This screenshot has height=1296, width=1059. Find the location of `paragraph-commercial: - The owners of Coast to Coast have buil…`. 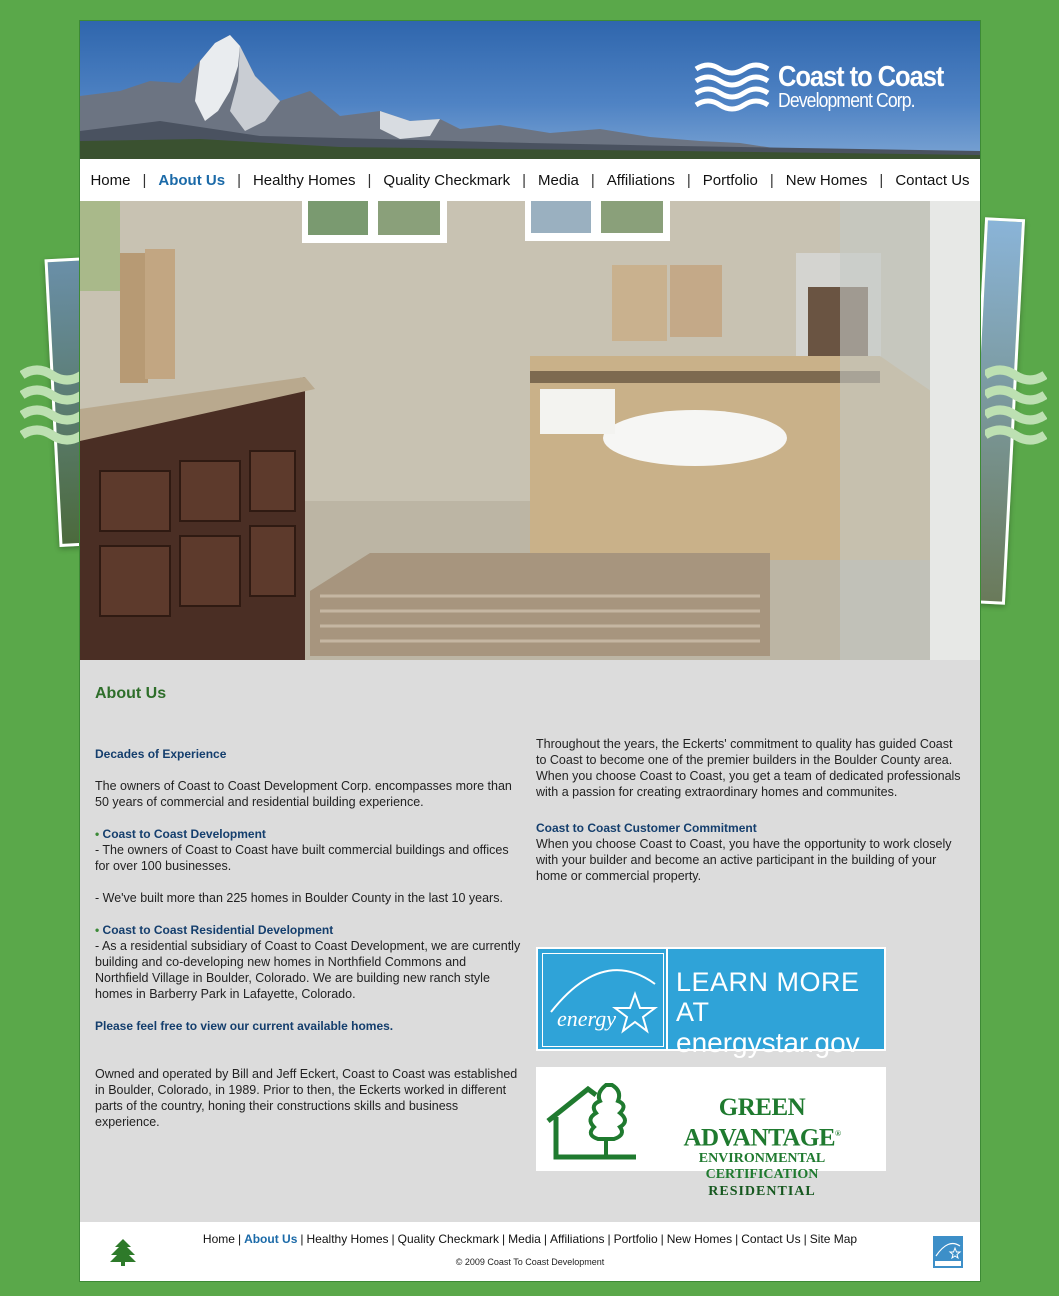

paragraph-commercial: - The owners of Coast to Coast have buil… is located at coordinates (302, 858).